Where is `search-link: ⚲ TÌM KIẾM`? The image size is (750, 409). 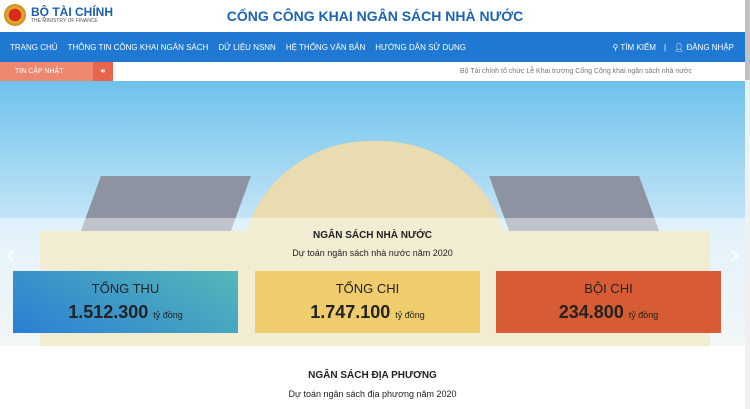 search-link: ⚲ TÌM KIẾM is located at coordinates (634, 47).